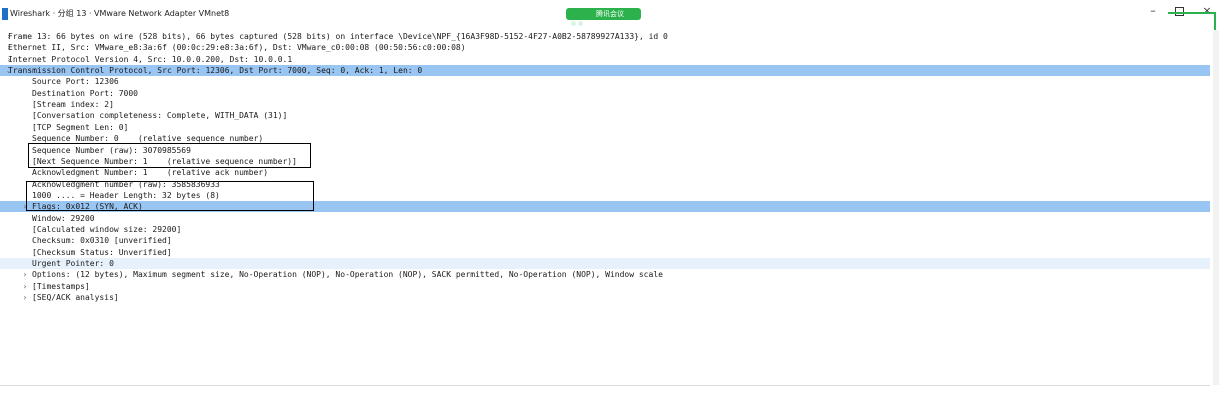 Image resolution: width=1221 pixels, height=406 pixels. Describe the element at coordinates (73, 263) in the screenshot. I see `tree-row-text: Urgent Pointer: 0` at that location.